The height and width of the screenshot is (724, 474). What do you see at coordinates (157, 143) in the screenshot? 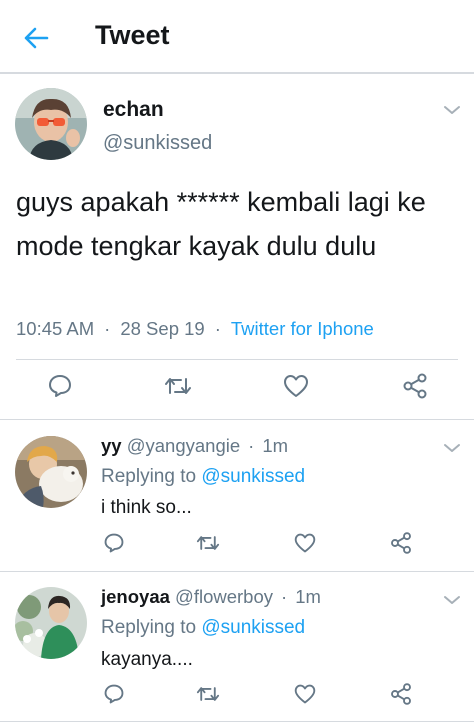
I see `author-handle: @sunkissed` at bounding box center [157, 143].